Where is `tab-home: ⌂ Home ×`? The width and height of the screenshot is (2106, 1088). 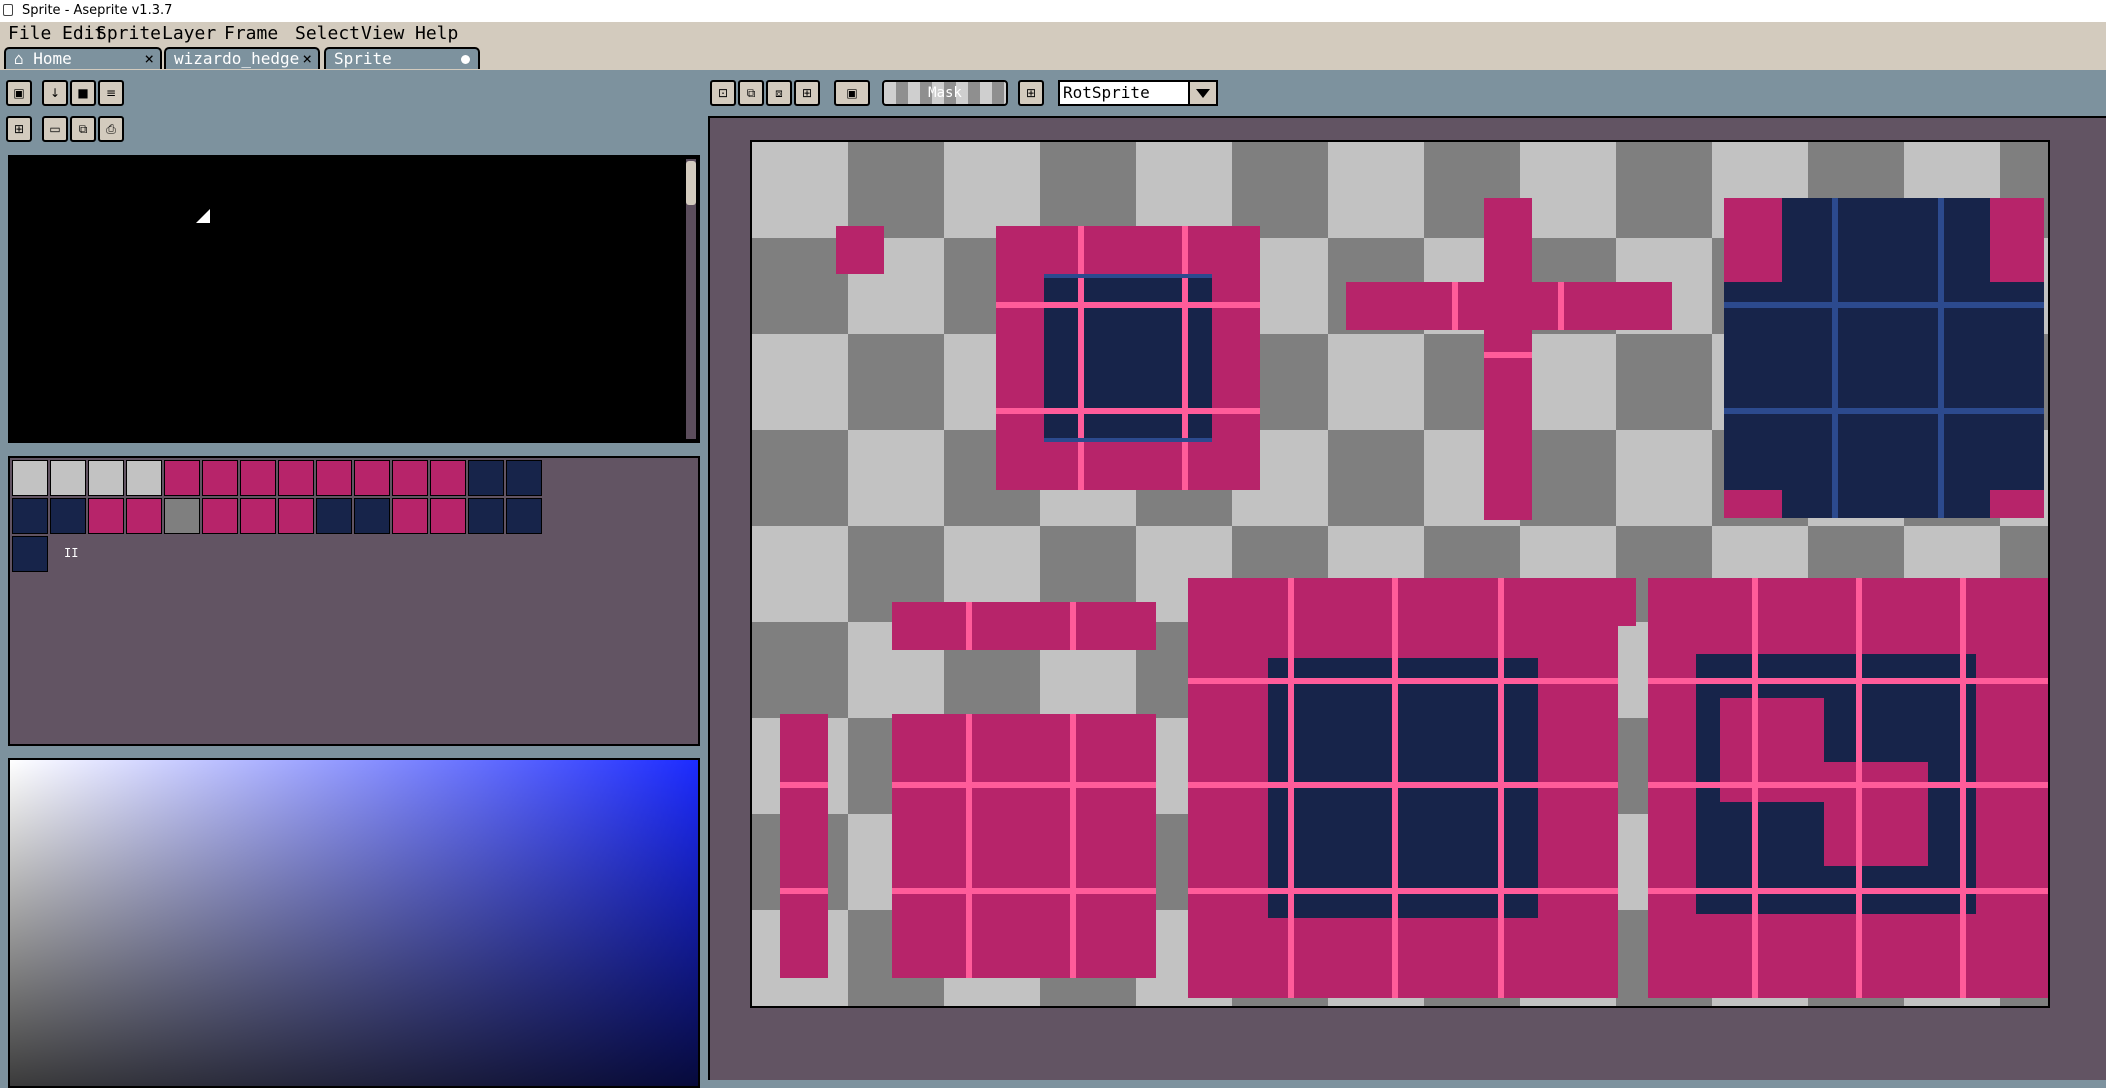
tab-home: ⌂ Home × is located at coordinates (83, 58).